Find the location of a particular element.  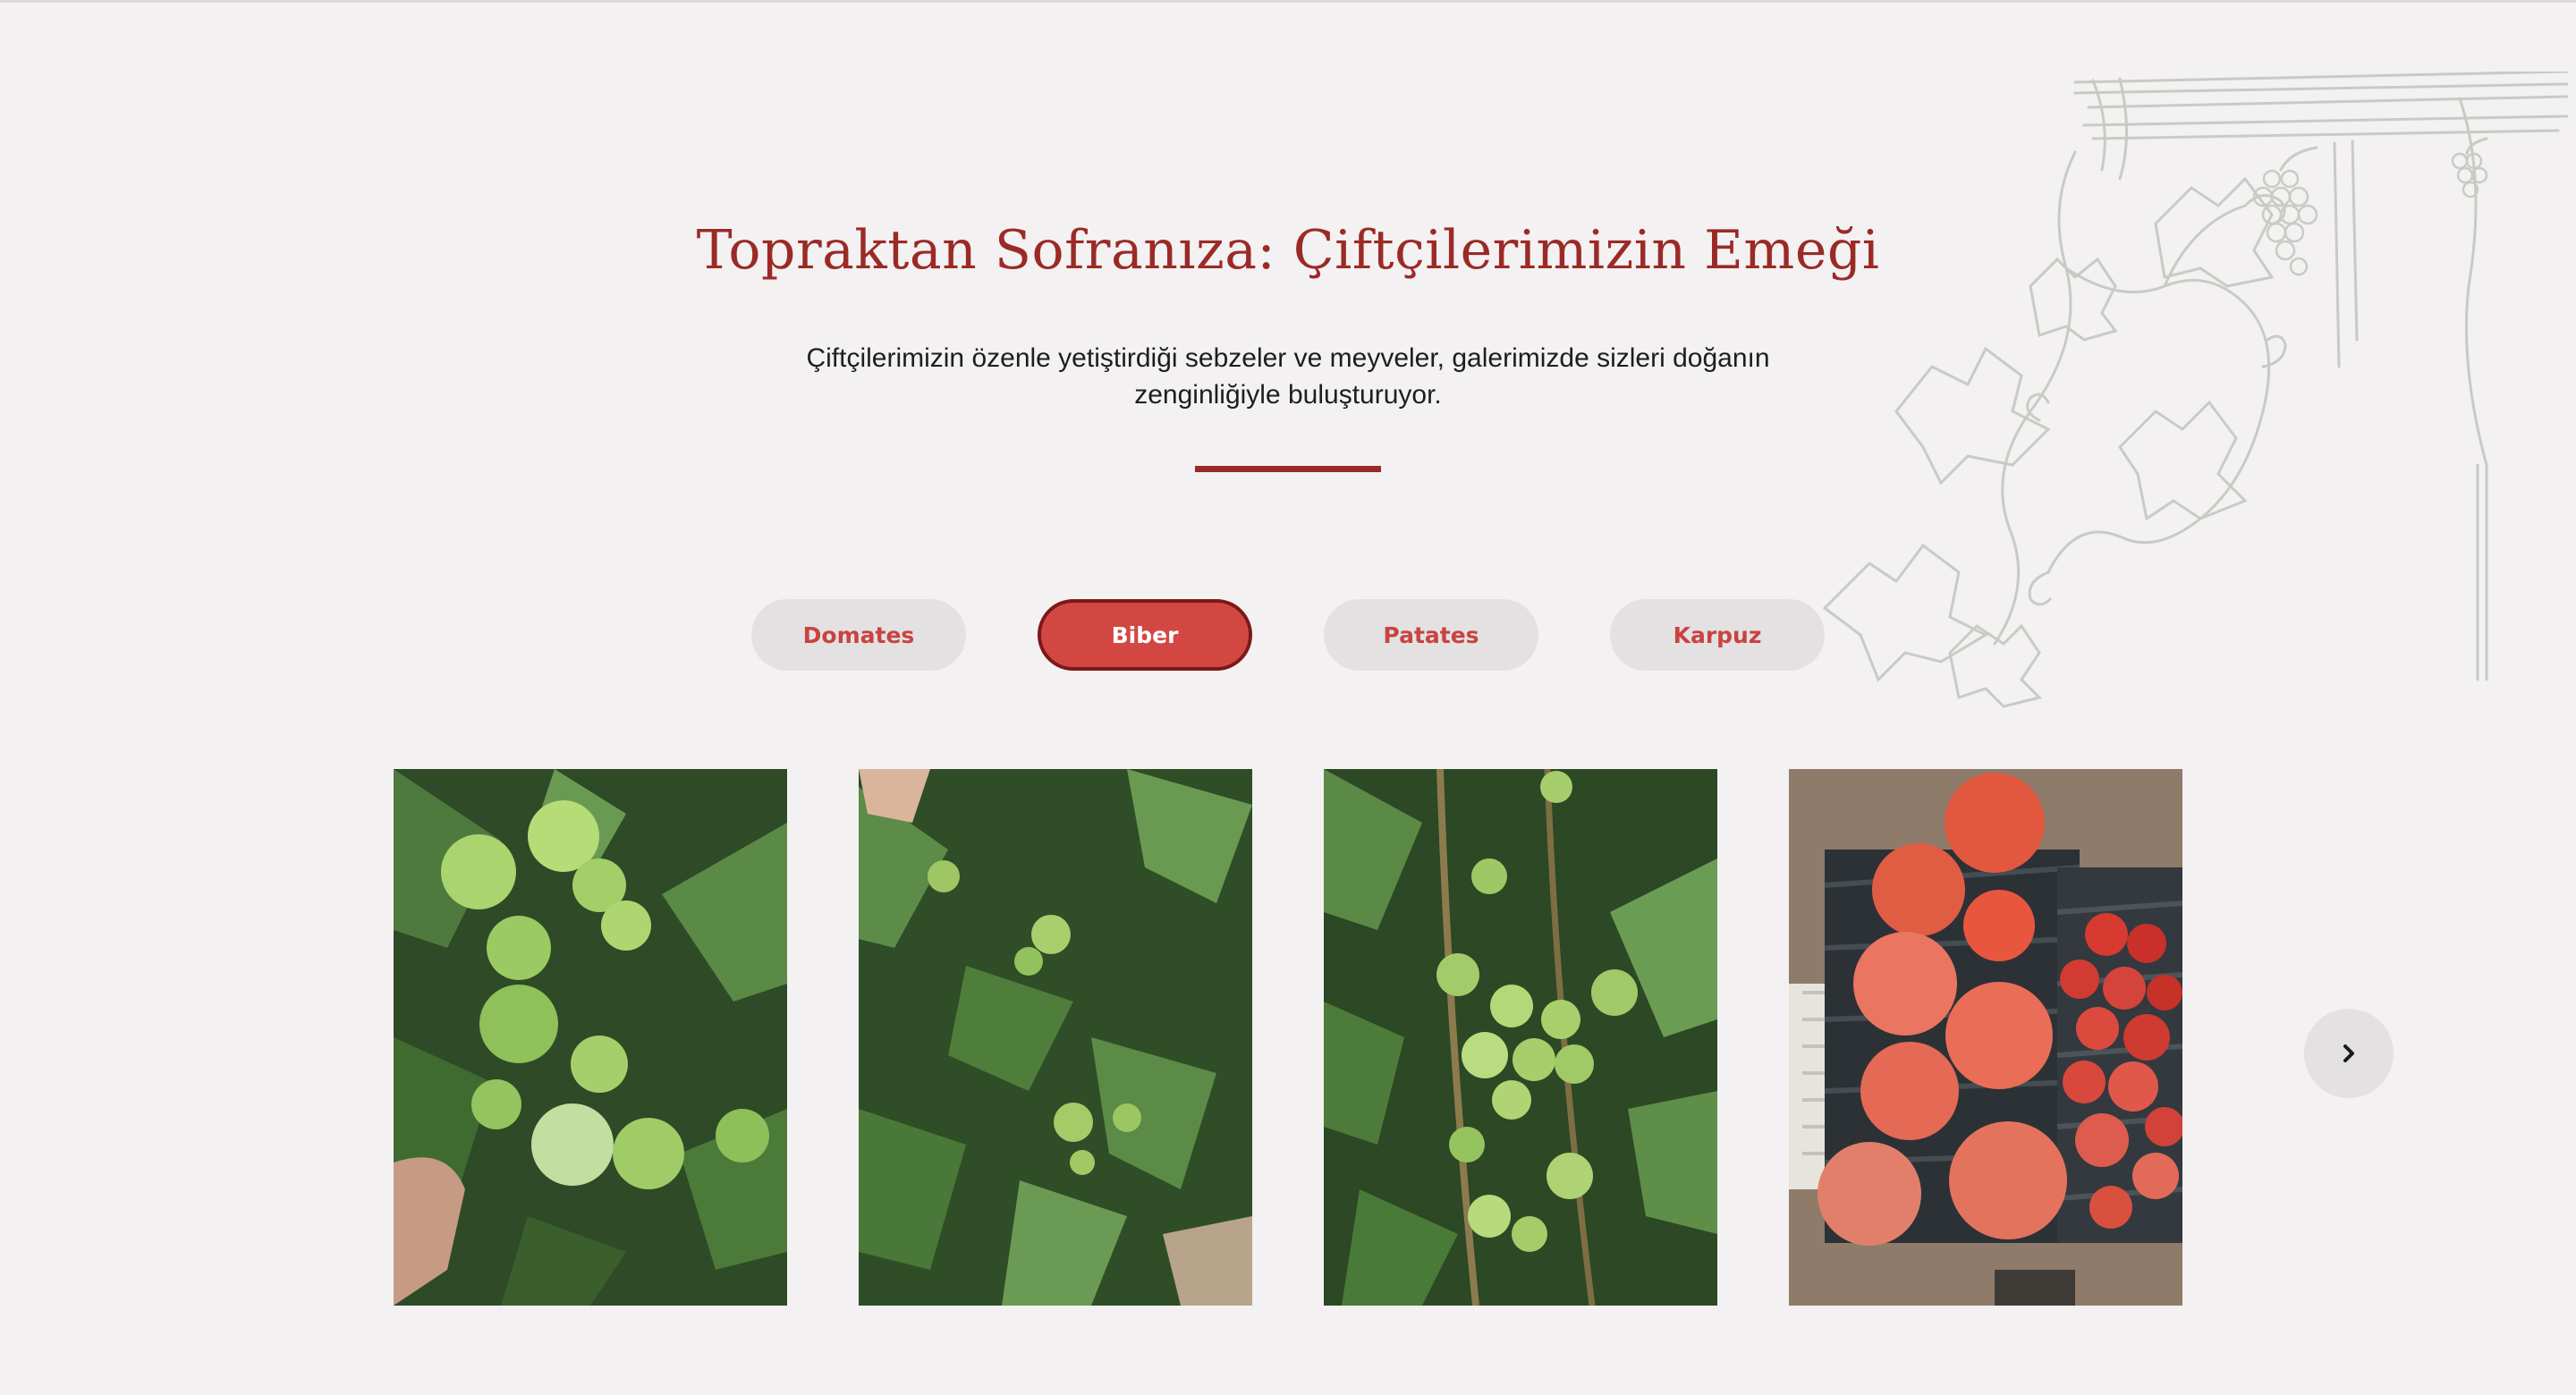

top-border is located at coordinates (1288, 1).